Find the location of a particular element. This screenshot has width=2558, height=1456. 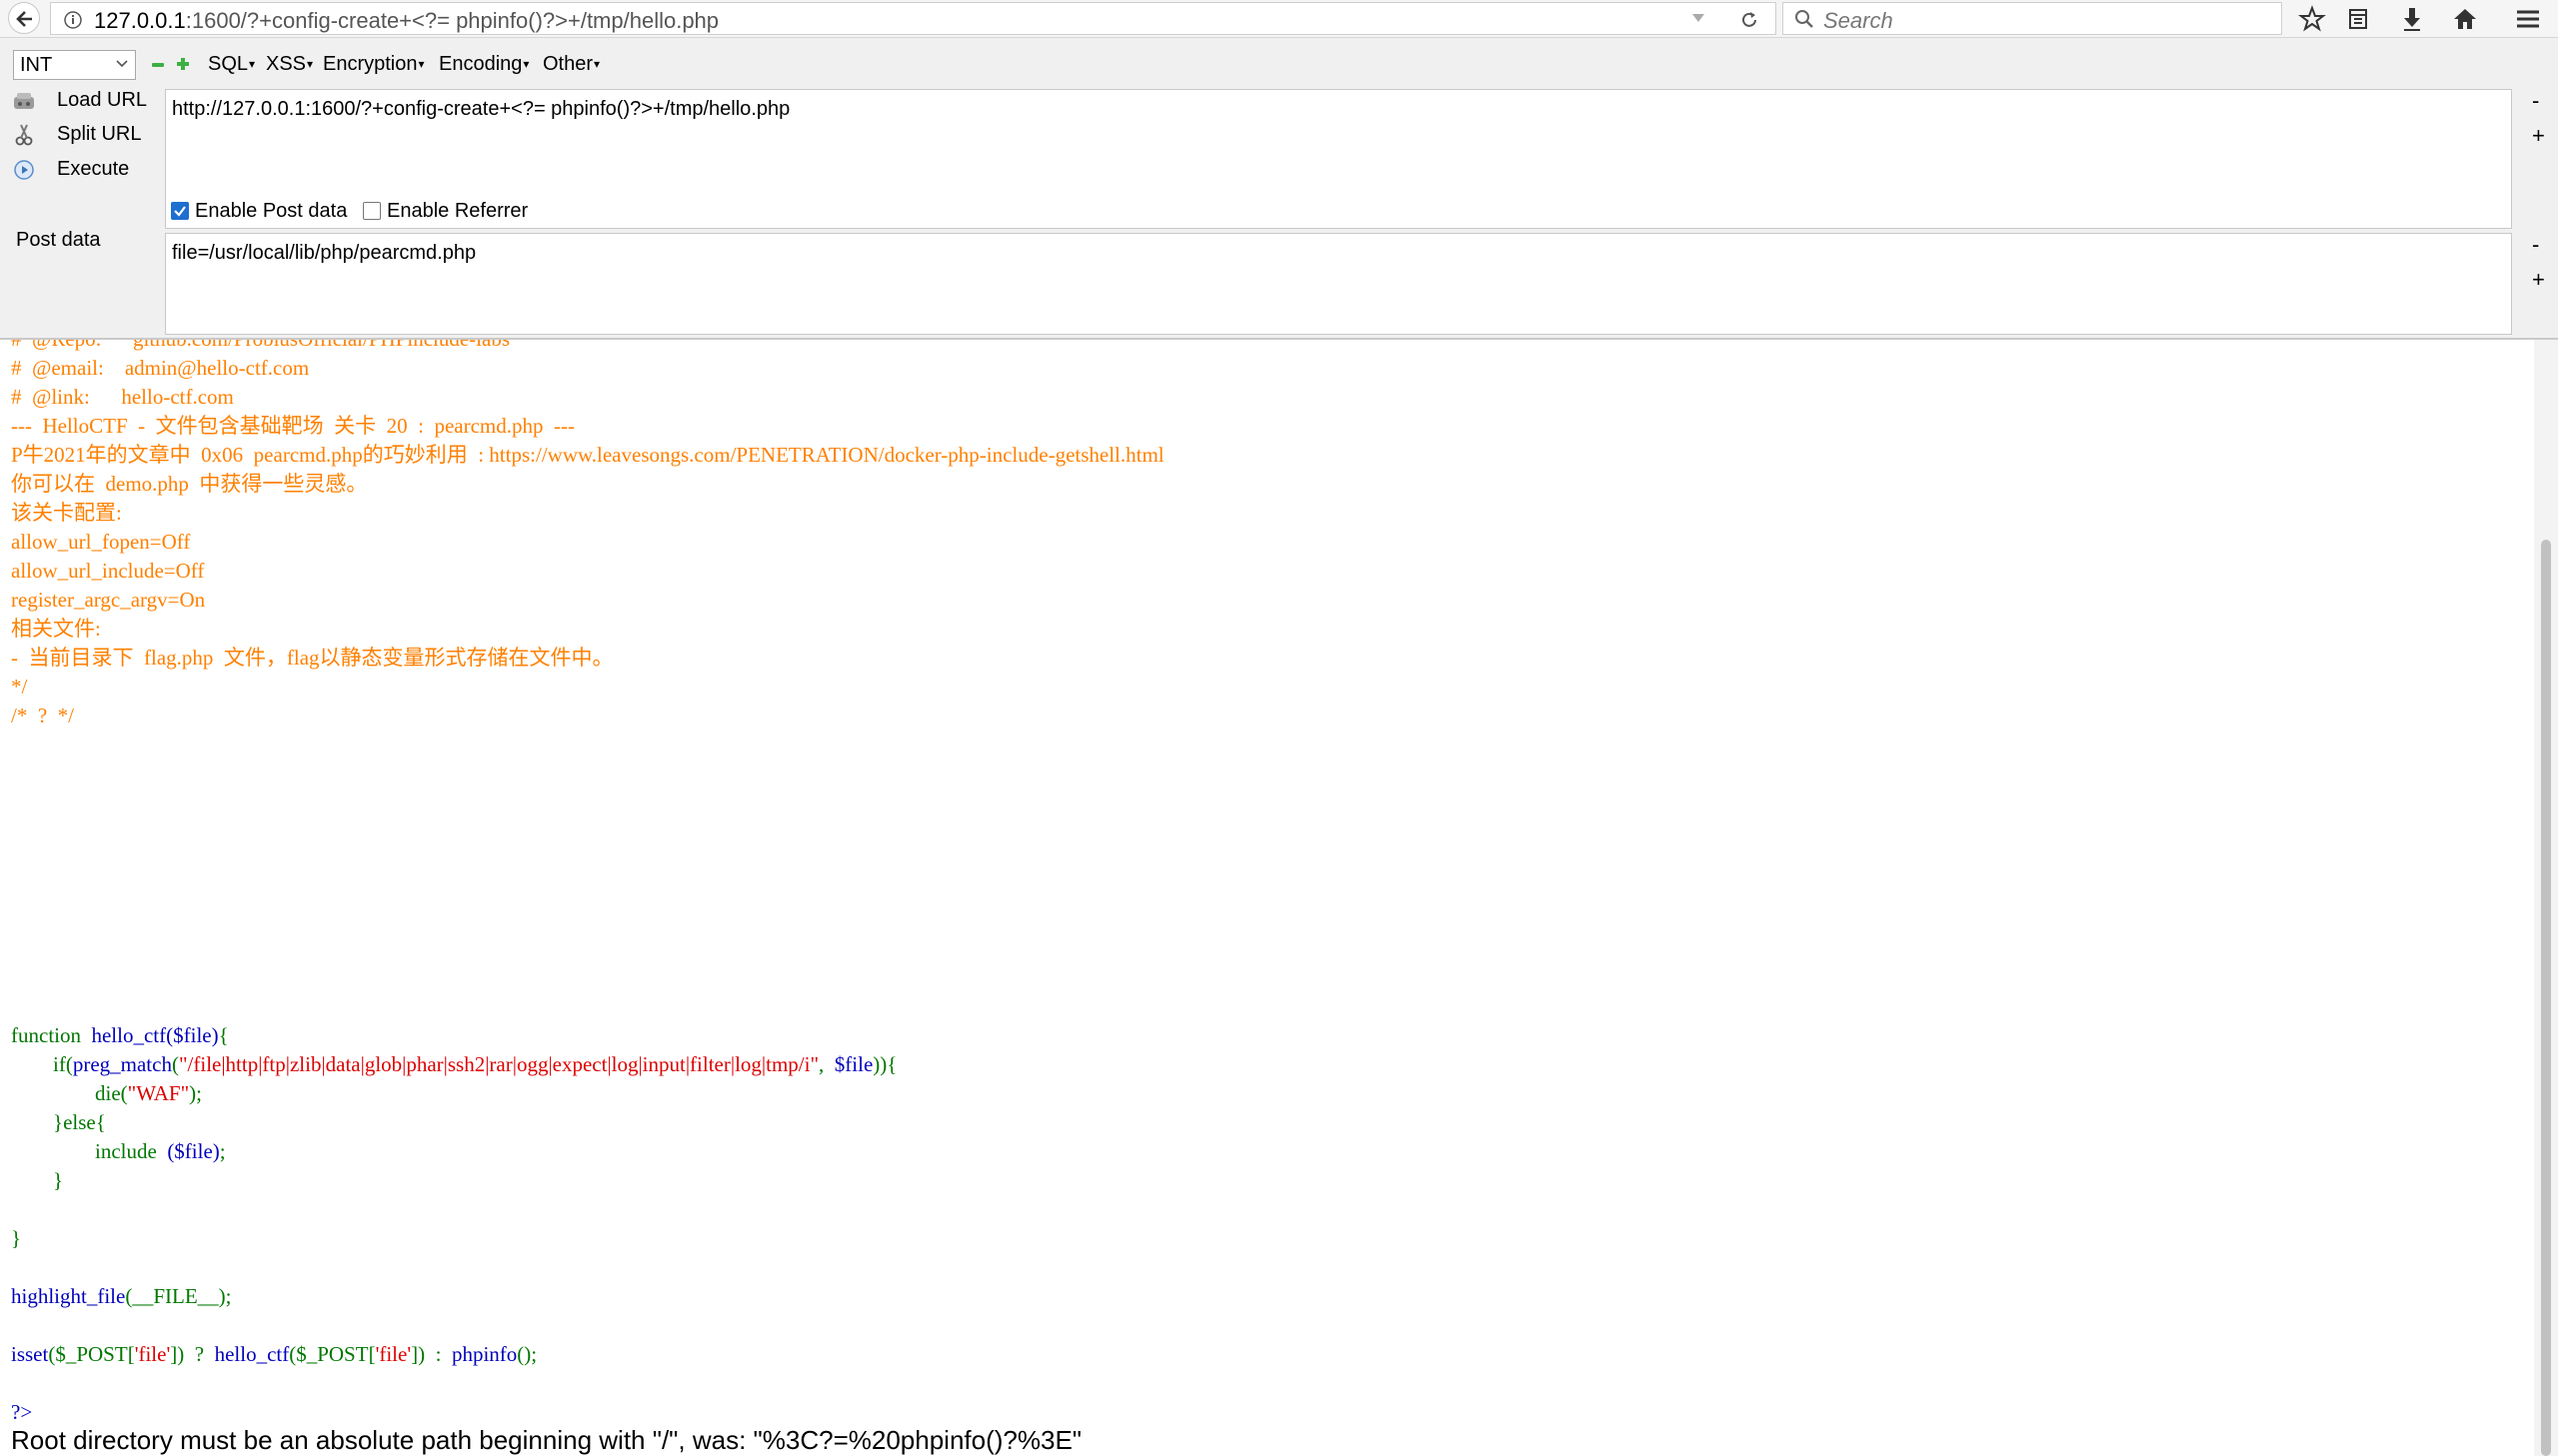

increase-icon is located at coordinates (183, 64).